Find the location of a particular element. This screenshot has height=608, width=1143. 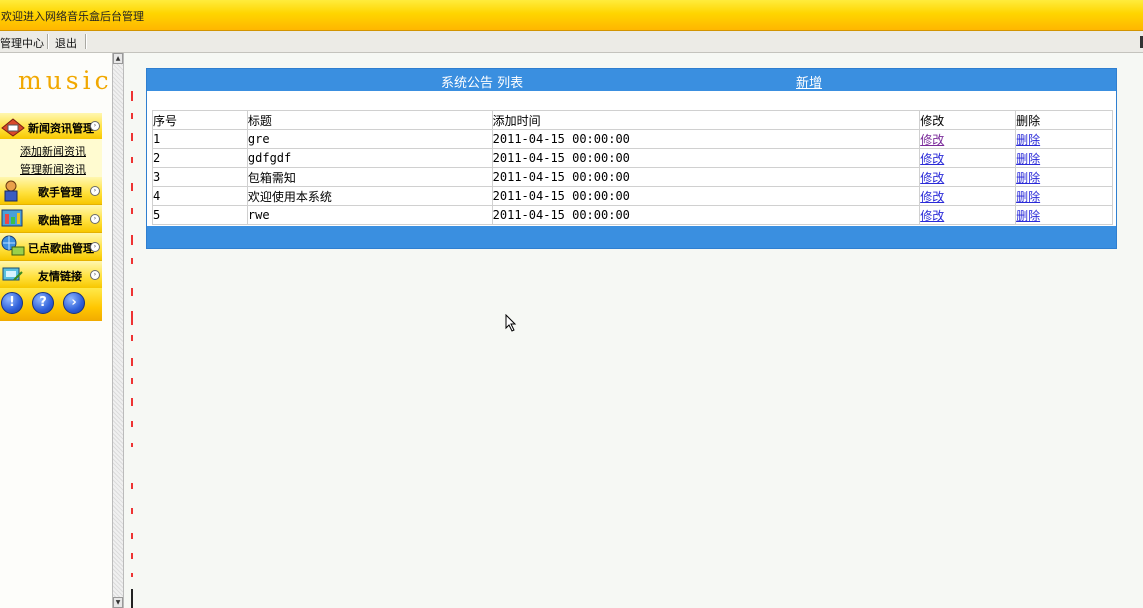

row-title: rwe is located at coordinates (369, 215).